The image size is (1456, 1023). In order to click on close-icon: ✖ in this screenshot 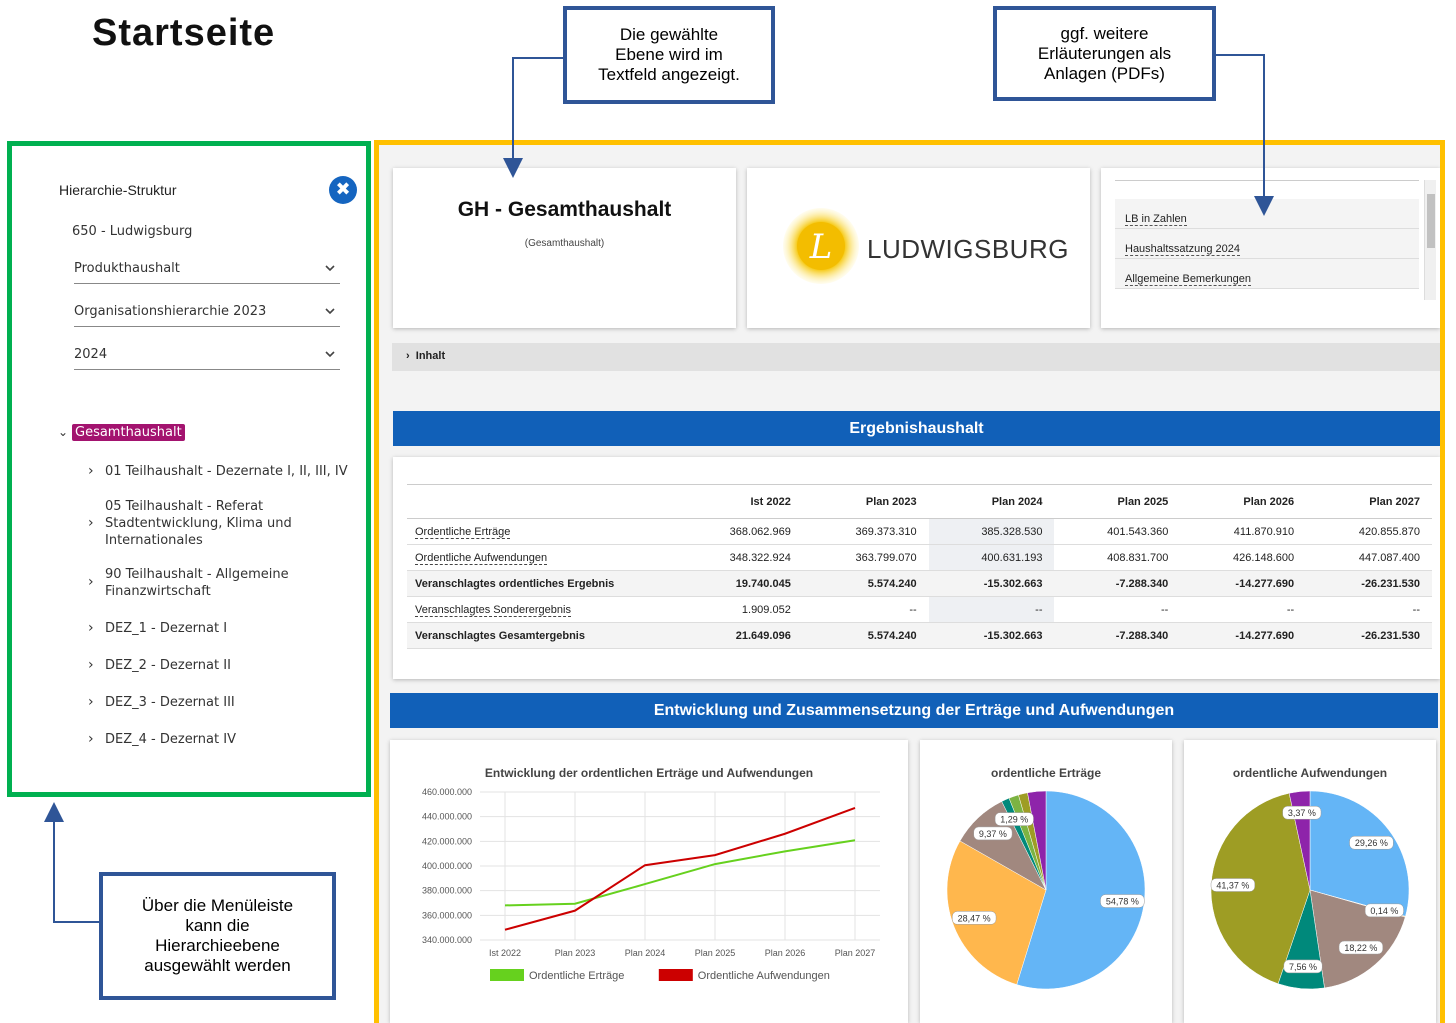, I will do `click(343, 190)`.